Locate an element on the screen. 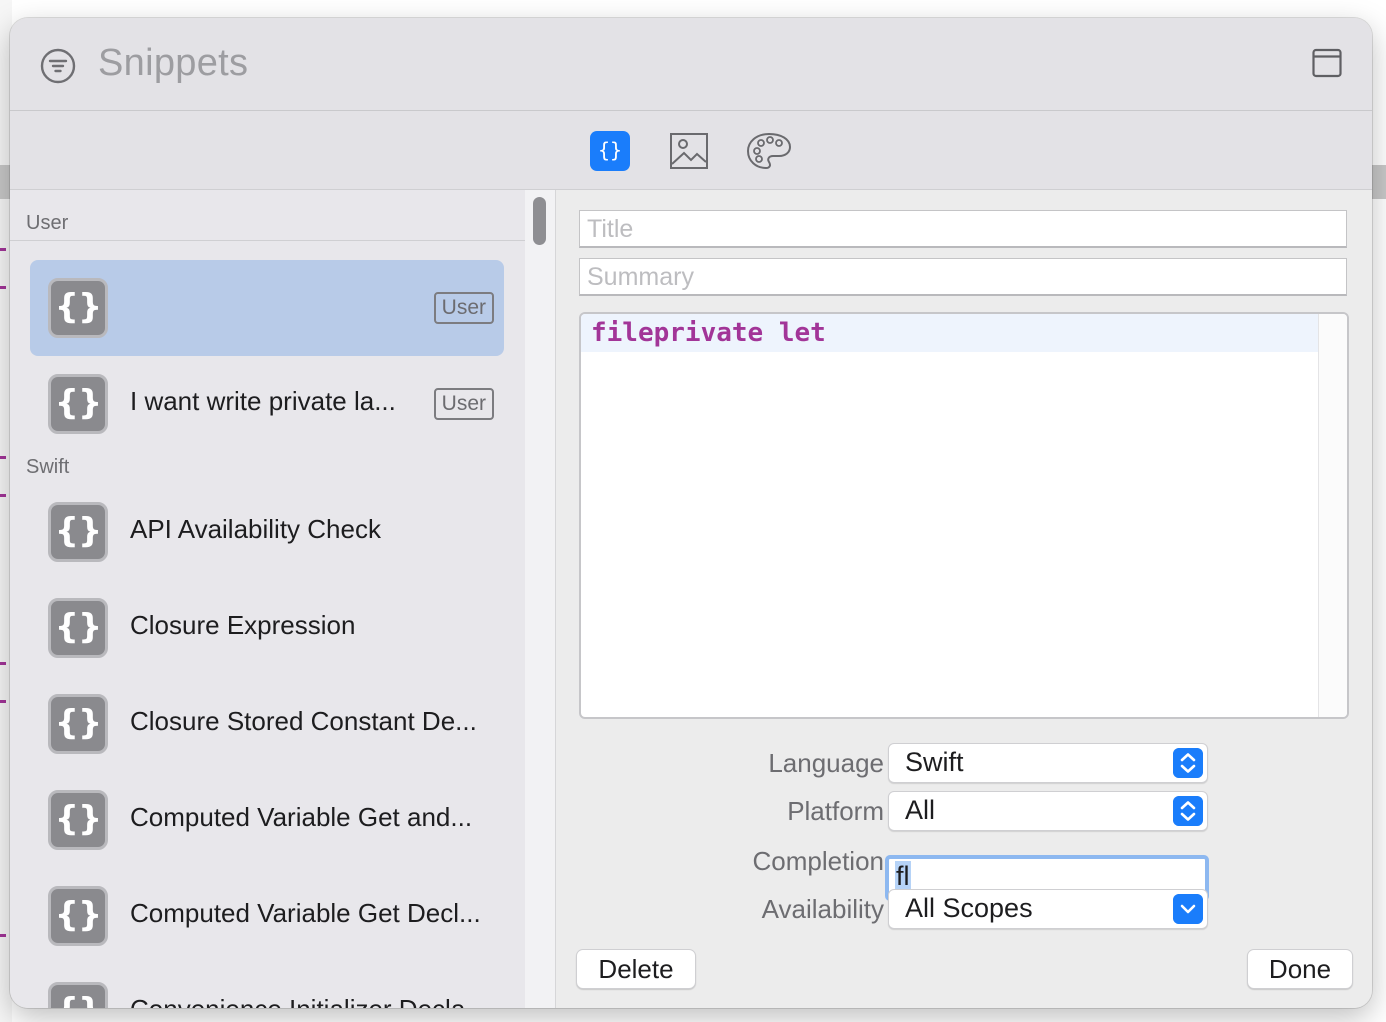  availability-popup: All Scopes is located at coordinates (1048, 909).